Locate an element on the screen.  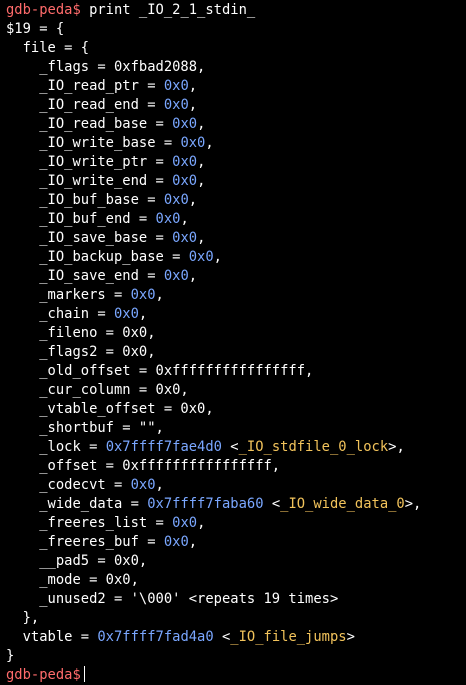
output-text: _lock = is located at coordinates (56, 447).